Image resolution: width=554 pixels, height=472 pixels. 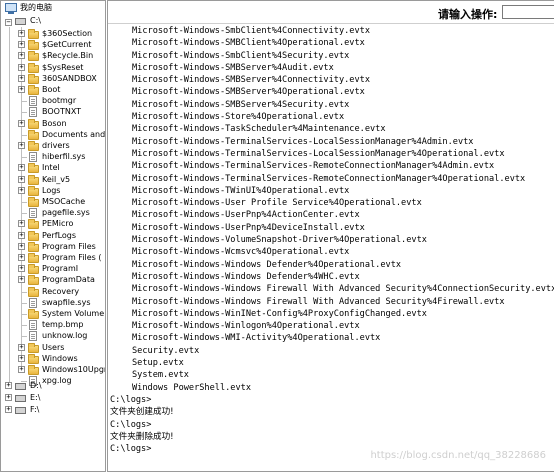 What do you see at coordinates (35, 21) in the screenshot?
I see `tree-drive-c: C:\` at bounding box center [35, 21].